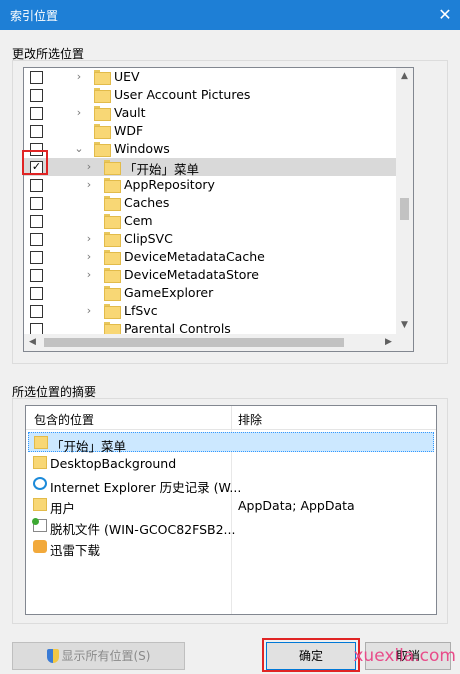  Describe the element at coordinates (210, 257) in the screenshot. I see `tree-row: › DeviceMetadataCache` at that location.